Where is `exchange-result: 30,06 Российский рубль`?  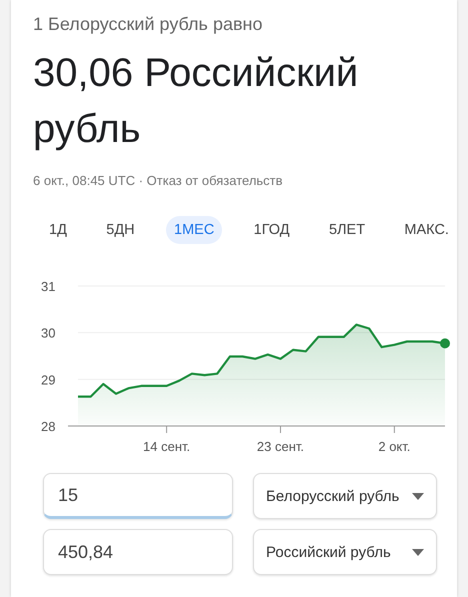 exchange-result: 30,06 Российский рубль is located at coordinates (196, 101).